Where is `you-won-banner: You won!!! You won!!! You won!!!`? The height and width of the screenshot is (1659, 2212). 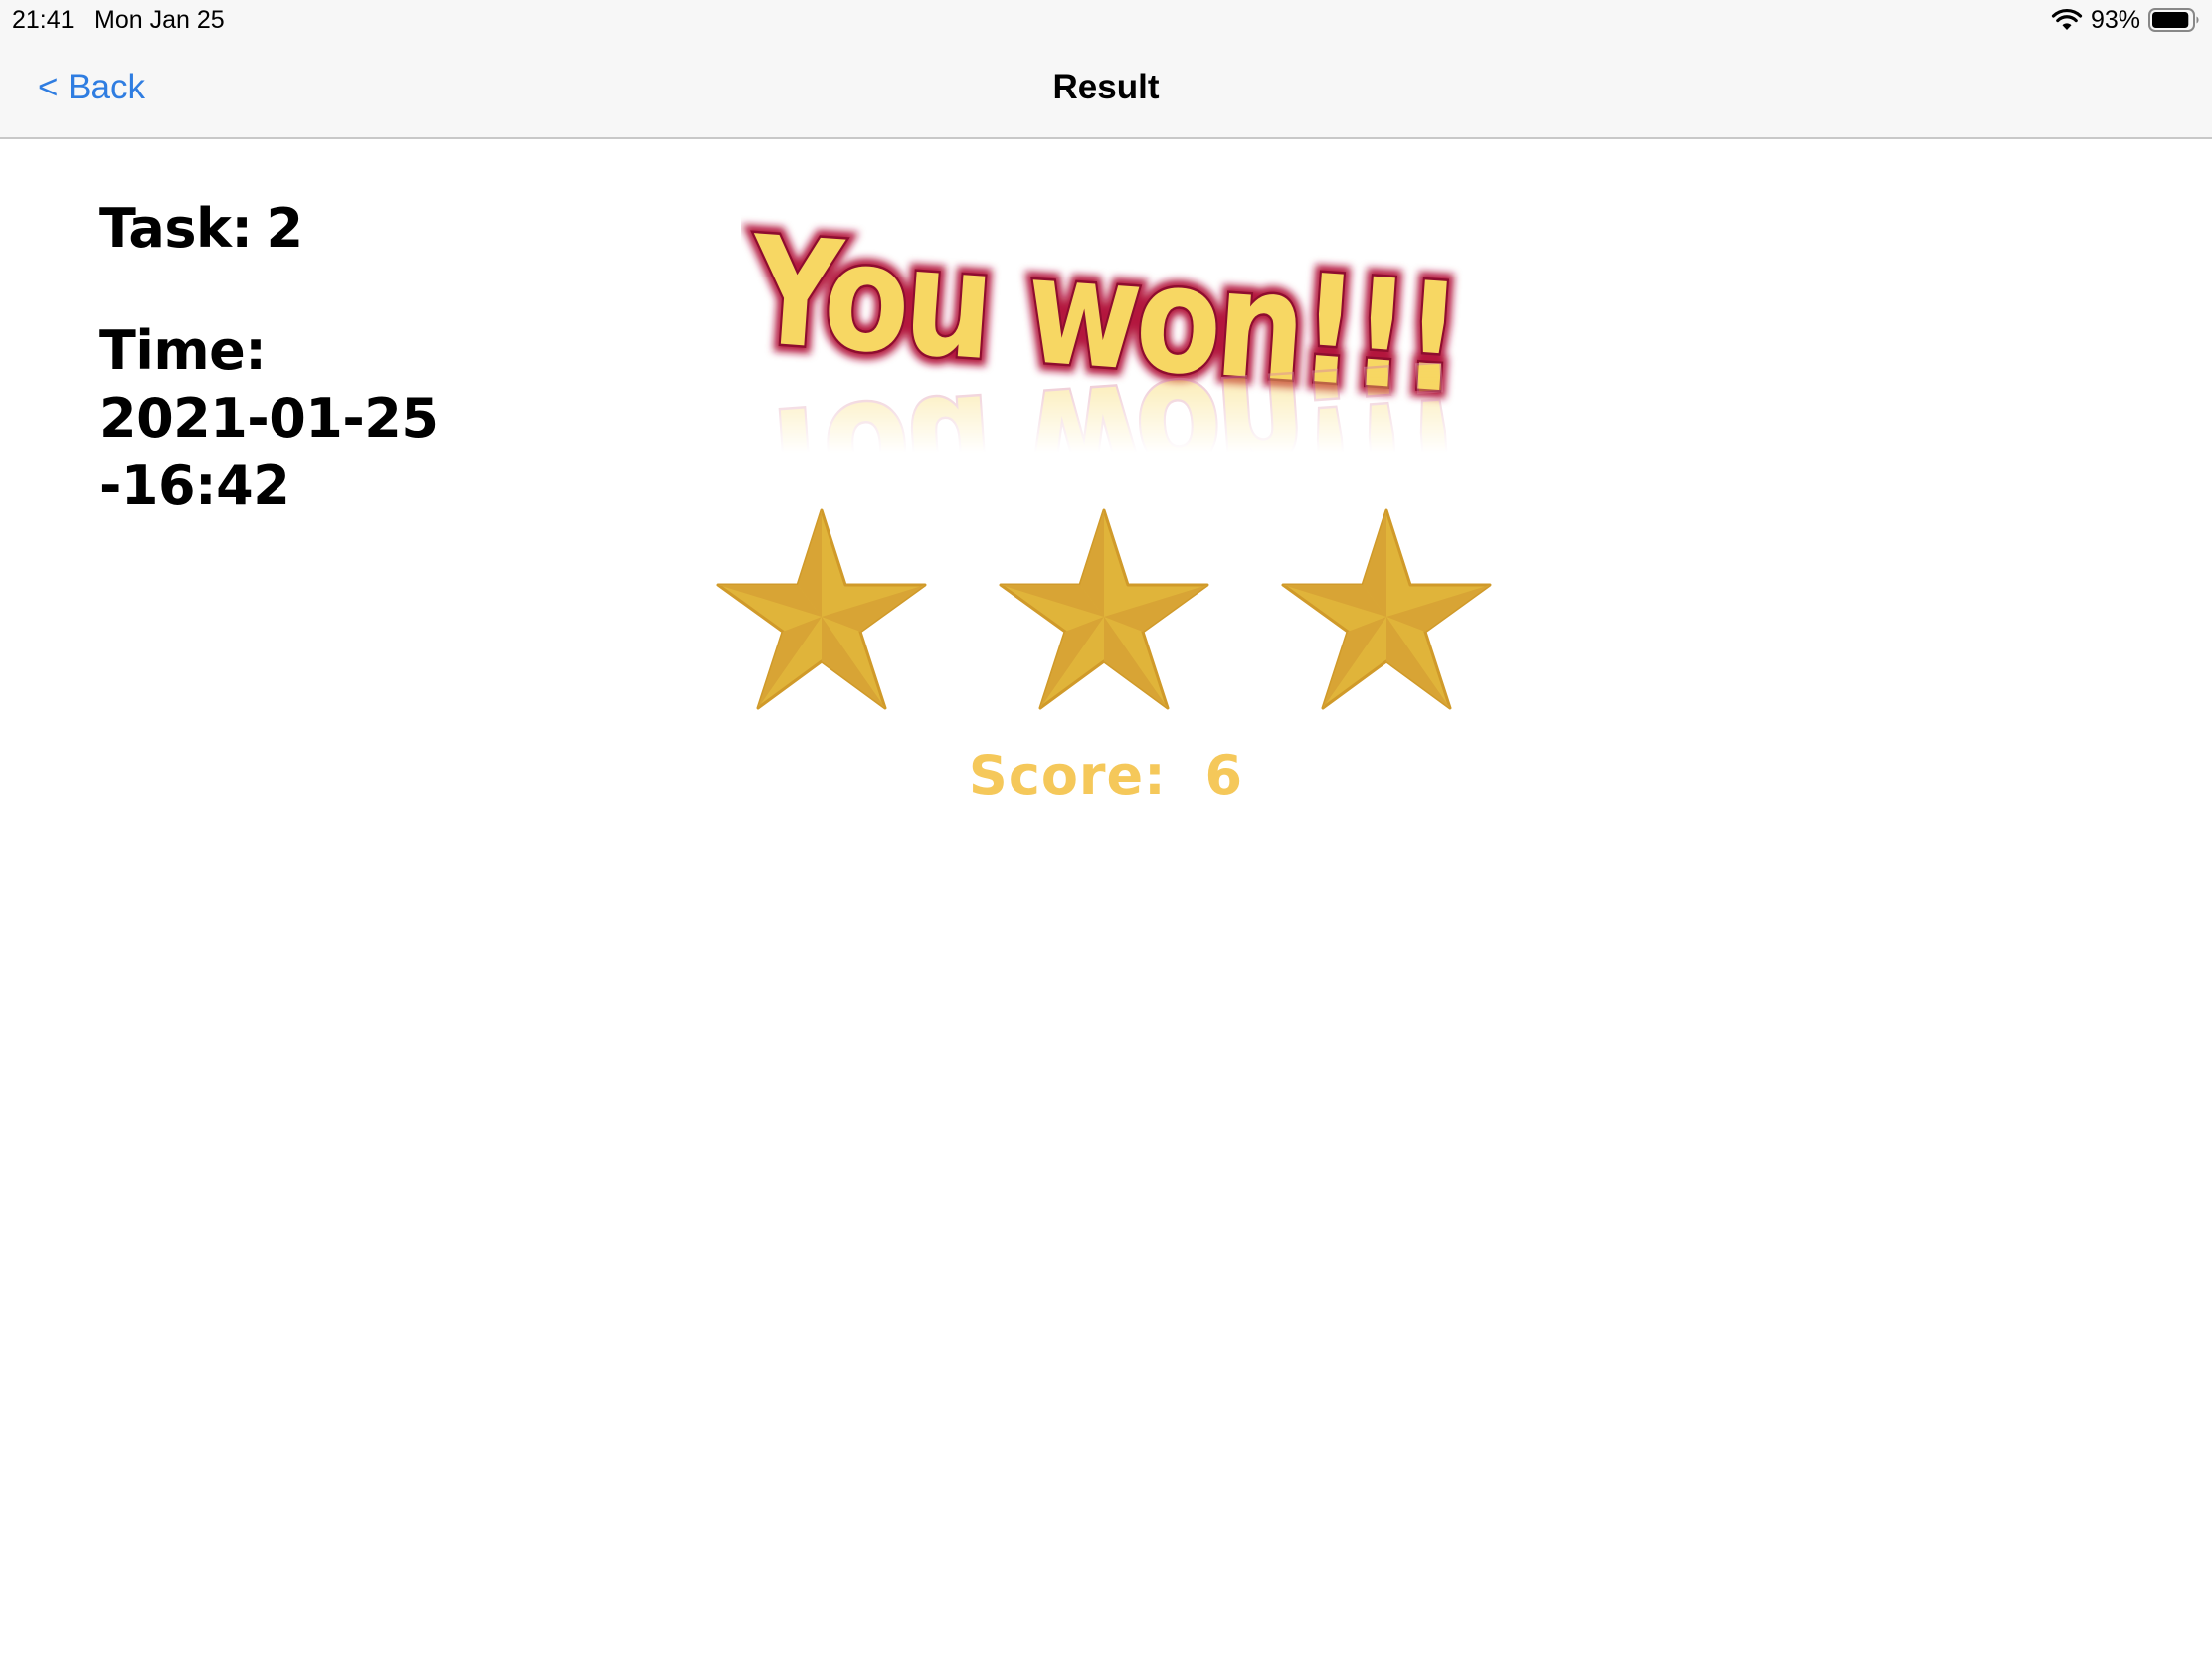 you-won-banner: You won!!! You won!!! You won!!! is located at coordinates (1119, 333).